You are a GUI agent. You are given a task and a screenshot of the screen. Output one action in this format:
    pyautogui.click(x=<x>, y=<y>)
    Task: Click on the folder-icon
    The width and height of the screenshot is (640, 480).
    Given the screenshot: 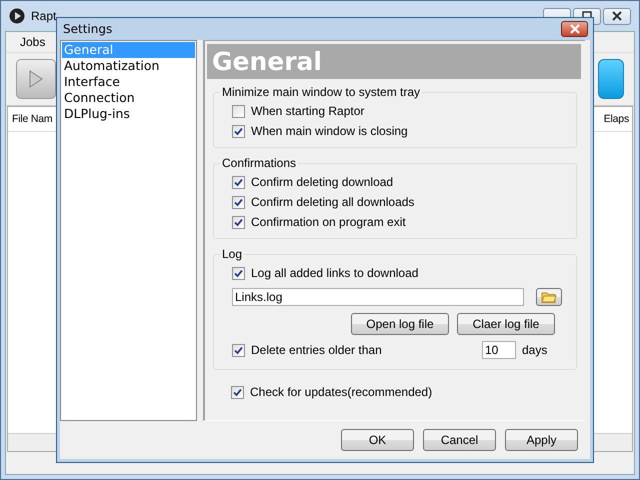 What is the action you would take?
    pyautogui.click(x=549, y=297)
    